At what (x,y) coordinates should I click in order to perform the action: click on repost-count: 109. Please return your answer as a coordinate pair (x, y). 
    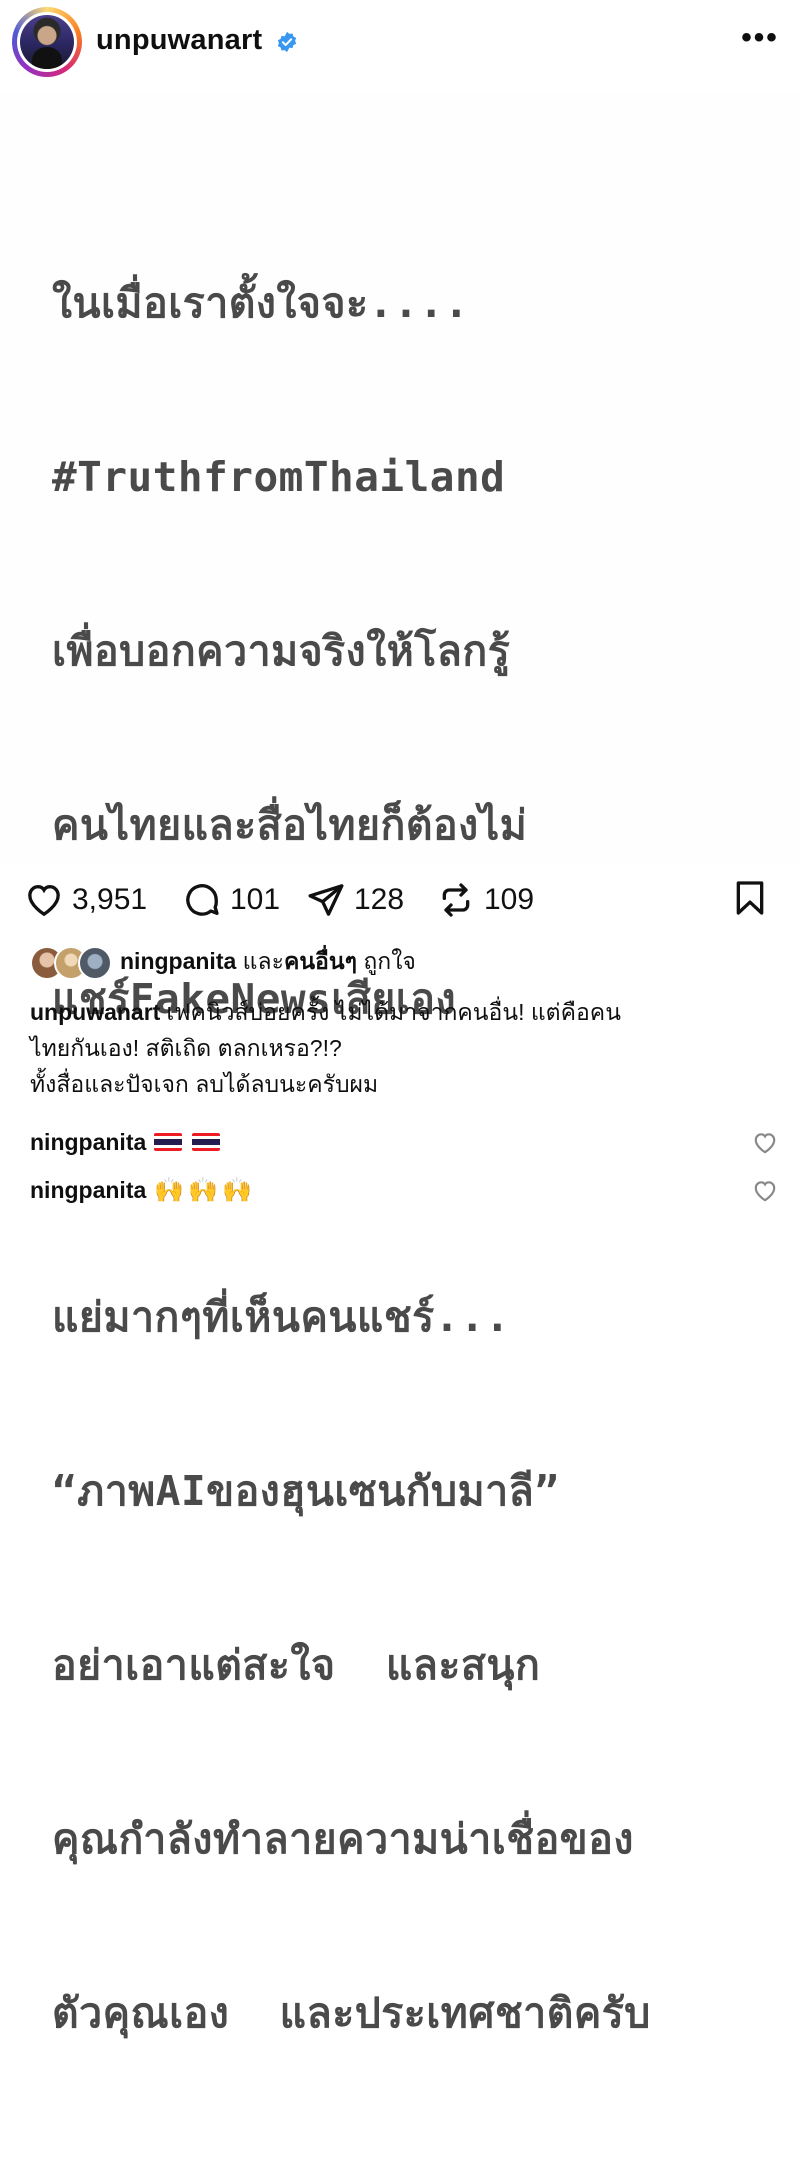
    Looking at the image, I should click on (509, 899).